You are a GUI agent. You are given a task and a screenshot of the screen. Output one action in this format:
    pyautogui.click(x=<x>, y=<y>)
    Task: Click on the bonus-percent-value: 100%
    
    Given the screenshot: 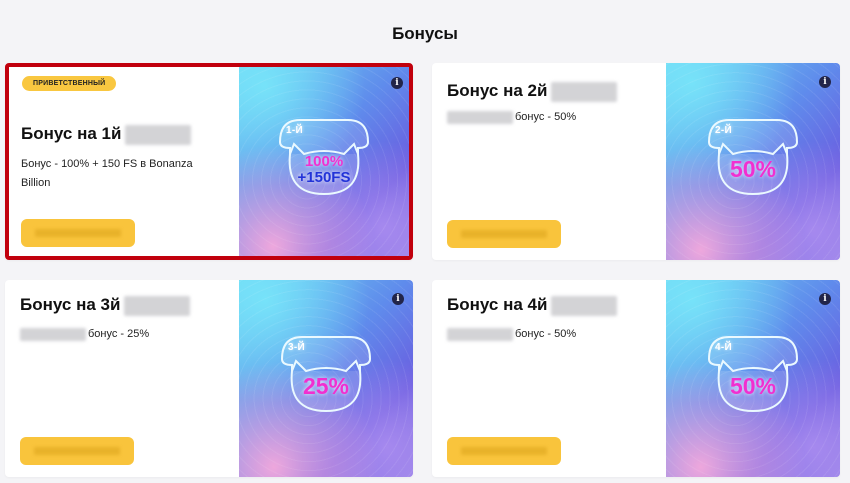 What is the action you would take?
    pyautogui.click(x=324, y=161)
    